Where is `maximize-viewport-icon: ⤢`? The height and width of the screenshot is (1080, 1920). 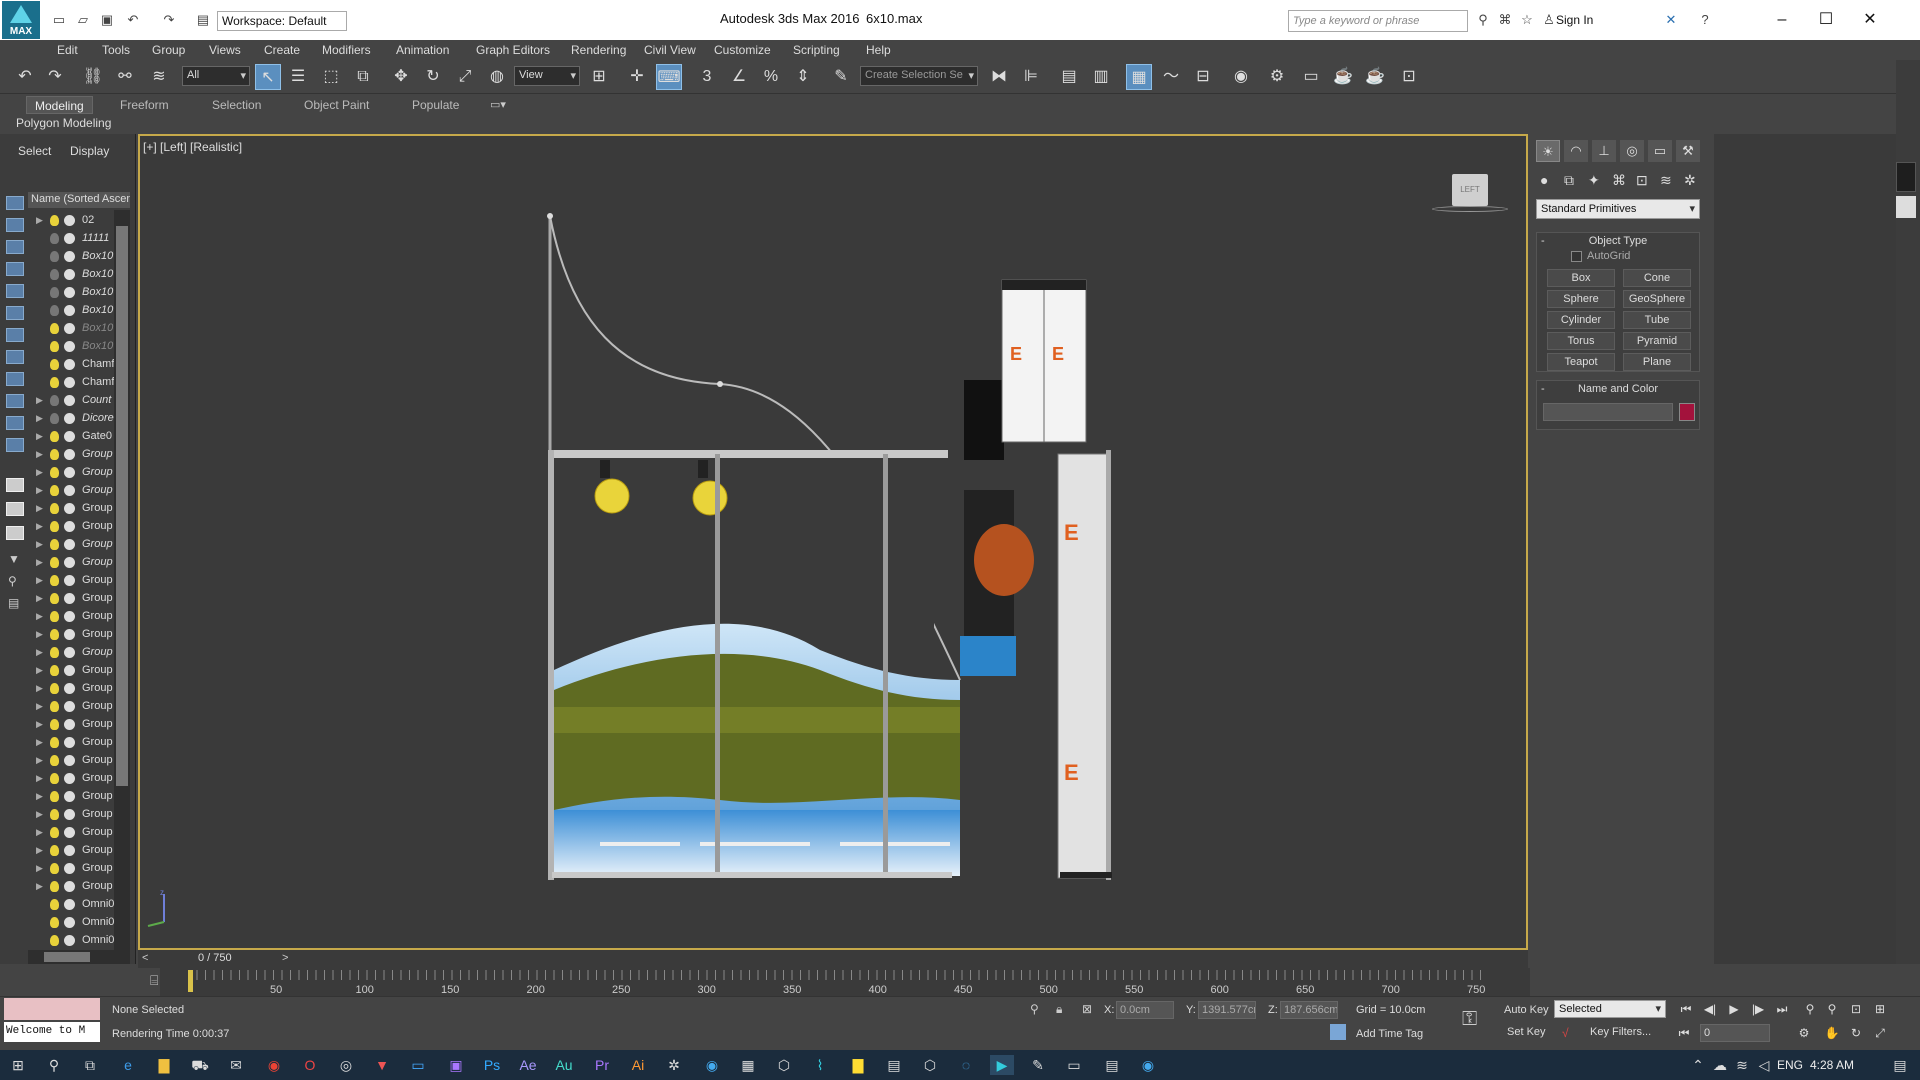 maximize-viewport-icon: ⤢ is located at coordinates (1880, 1033).